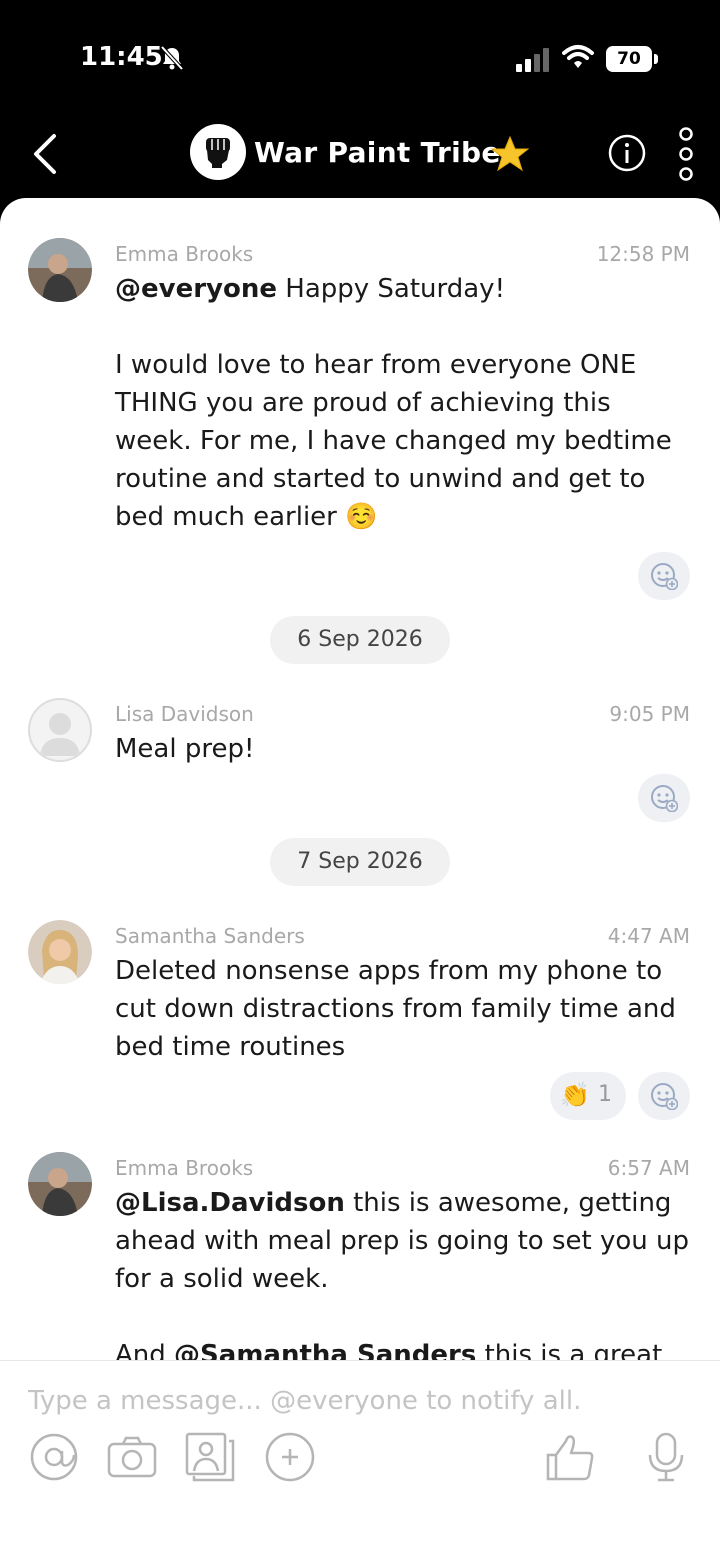 This screenshot has height=1568, width=720. Describe the element at coordinates (230, 1203) in the screenshot. I see `mention: @Lisa.Davidson` at that location.